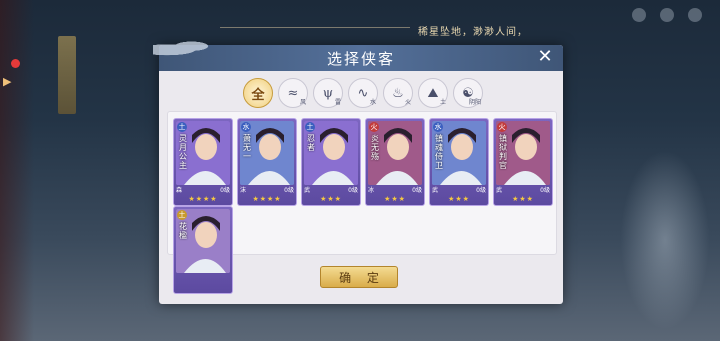 This screenshot has height=341, width=720. What do you see at coordinates (459, 162) in the screenshot?
I see `hero-card: 水镇魂侍卫武 0级 ★★★` at bounding box center [459, 162].